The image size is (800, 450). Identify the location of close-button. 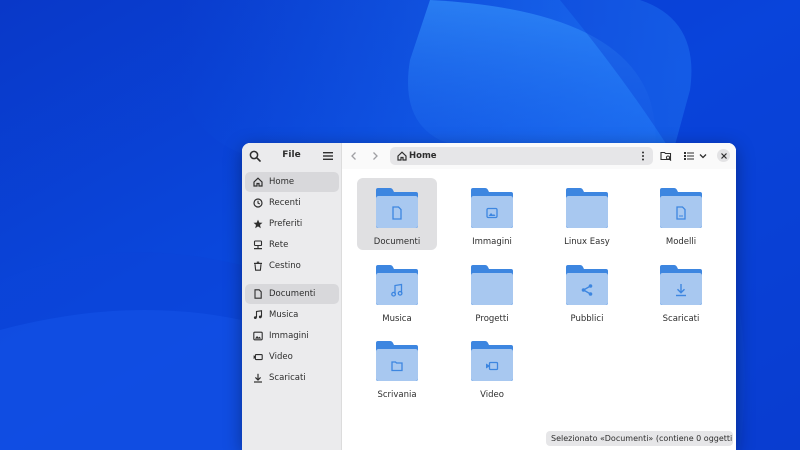
(723, 155).